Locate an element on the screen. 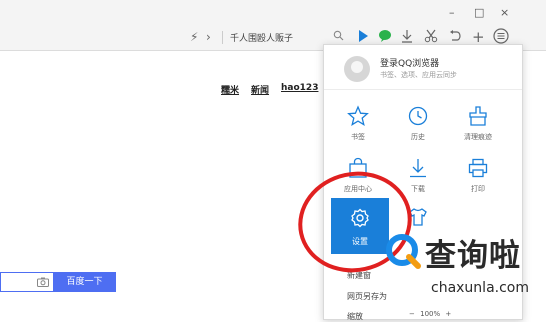 The image size is (546, 322). separator is located at coordinates (222, 37).